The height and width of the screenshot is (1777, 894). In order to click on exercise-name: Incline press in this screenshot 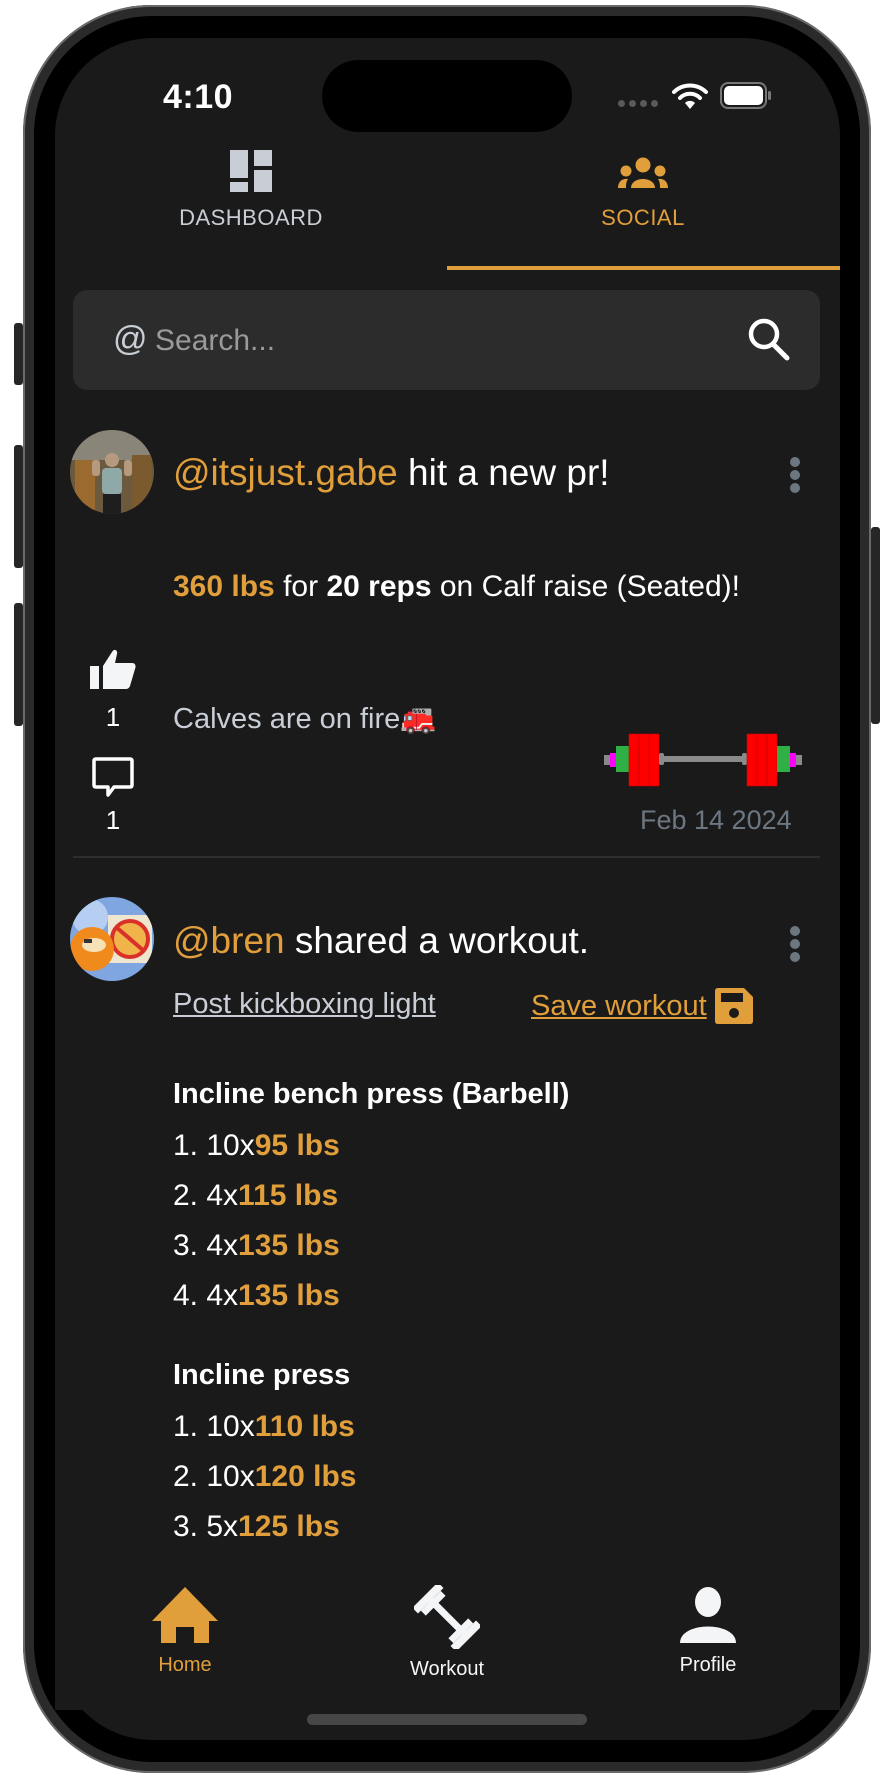, I will do `click(262, 1375)`.